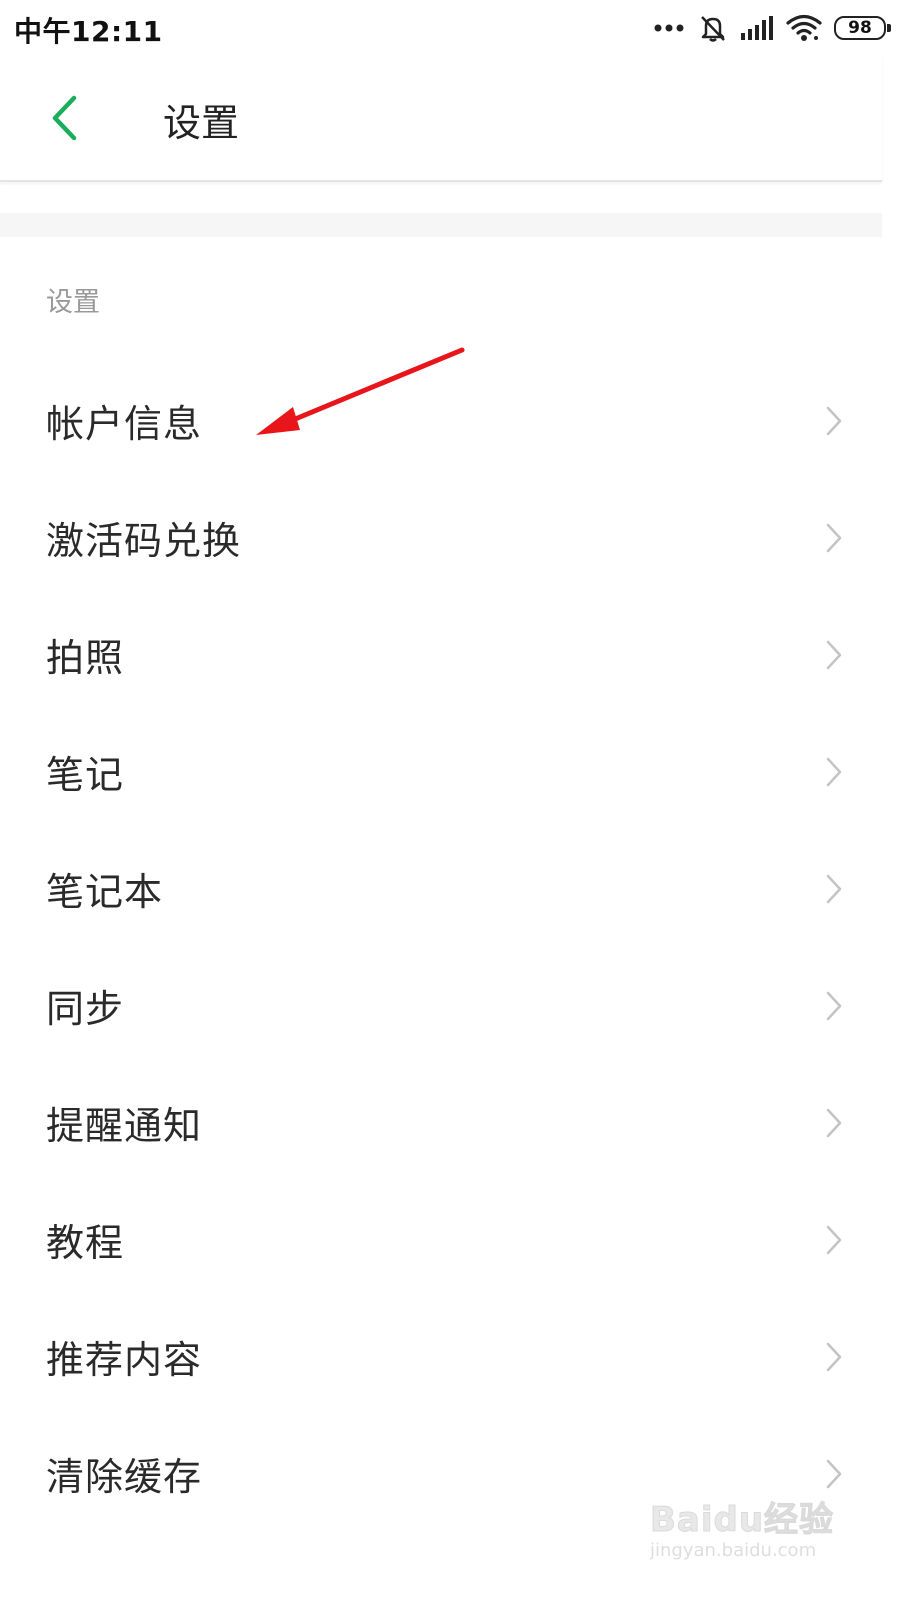 The width and height of the screenshot is (900, 1600). Describe the element at coordinates (201, 123) in the screenshot. I see `page-title: 设置` at that location.